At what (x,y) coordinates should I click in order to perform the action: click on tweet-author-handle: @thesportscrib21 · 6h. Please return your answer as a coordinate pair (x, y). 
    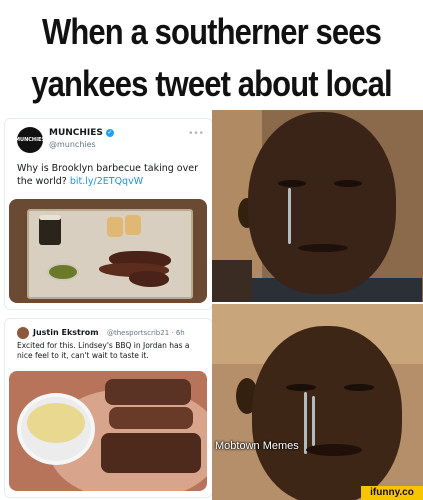
    Looking at the image, I should click on (146, 333).